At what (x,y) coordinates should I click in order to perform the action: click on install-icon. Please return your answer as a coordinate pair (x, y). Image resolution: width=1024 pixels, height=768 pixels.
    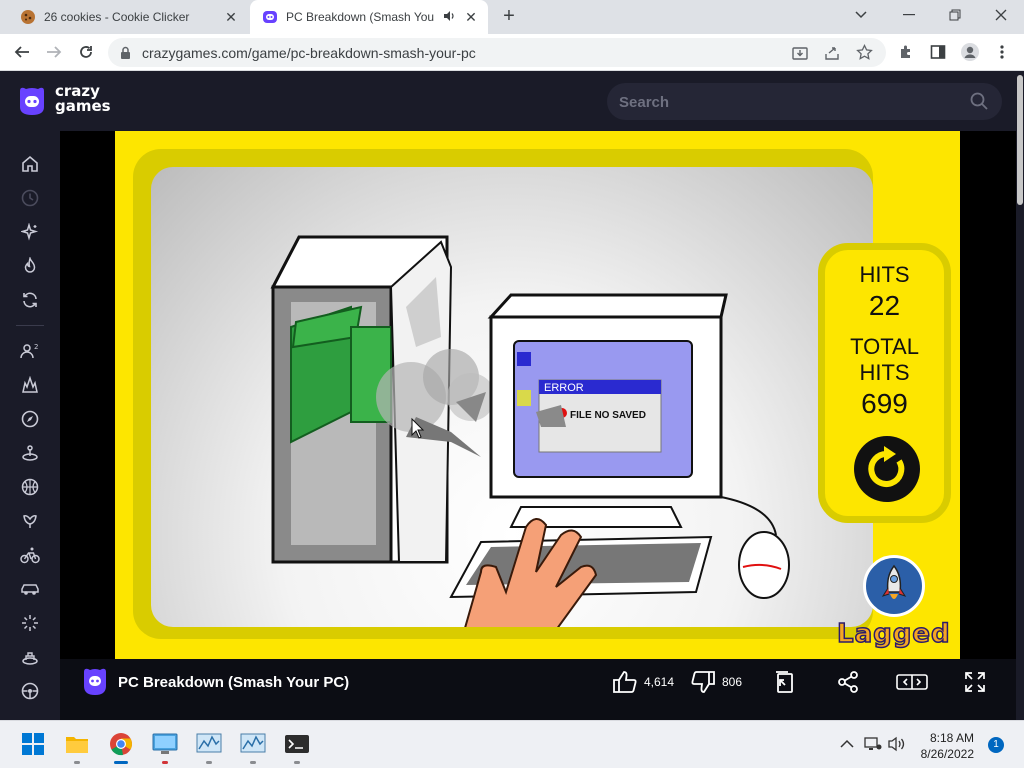
    Looking at the image, I should click on (800, 53).